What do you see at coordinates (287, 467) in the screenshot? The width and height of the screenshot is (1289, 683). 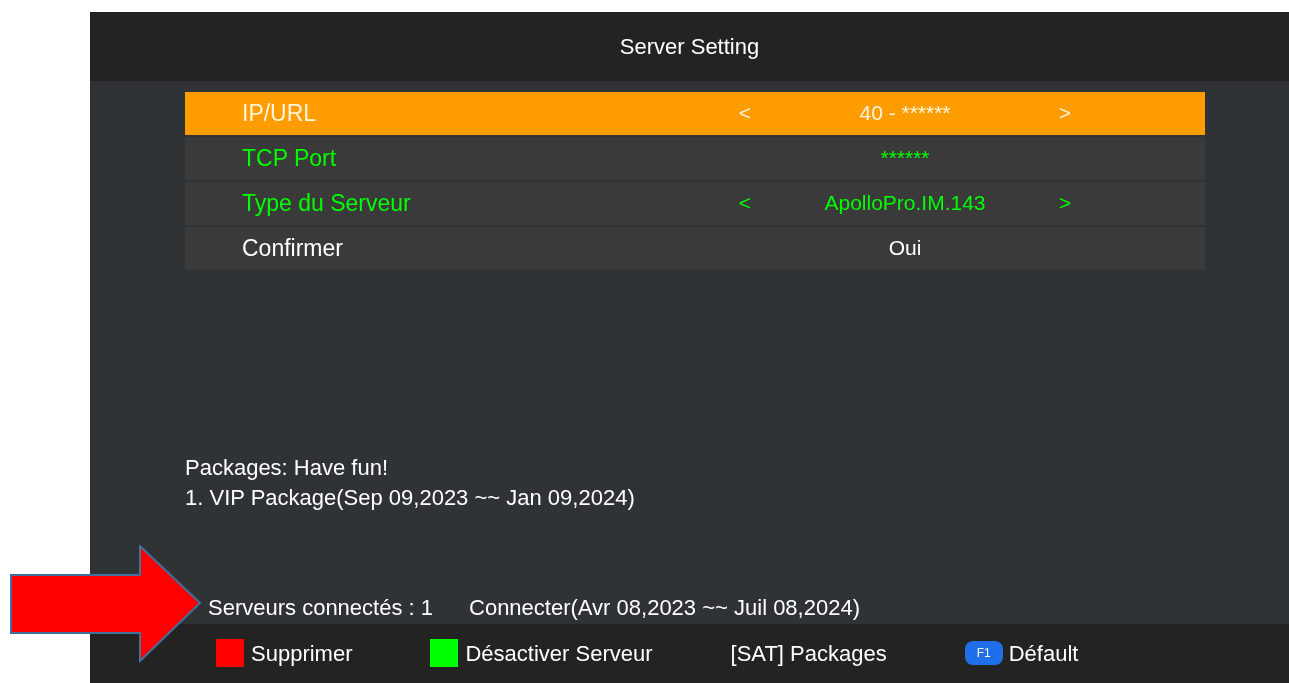 I see `package-text: Packages: Have fun!` at bounding box center [287, 467].